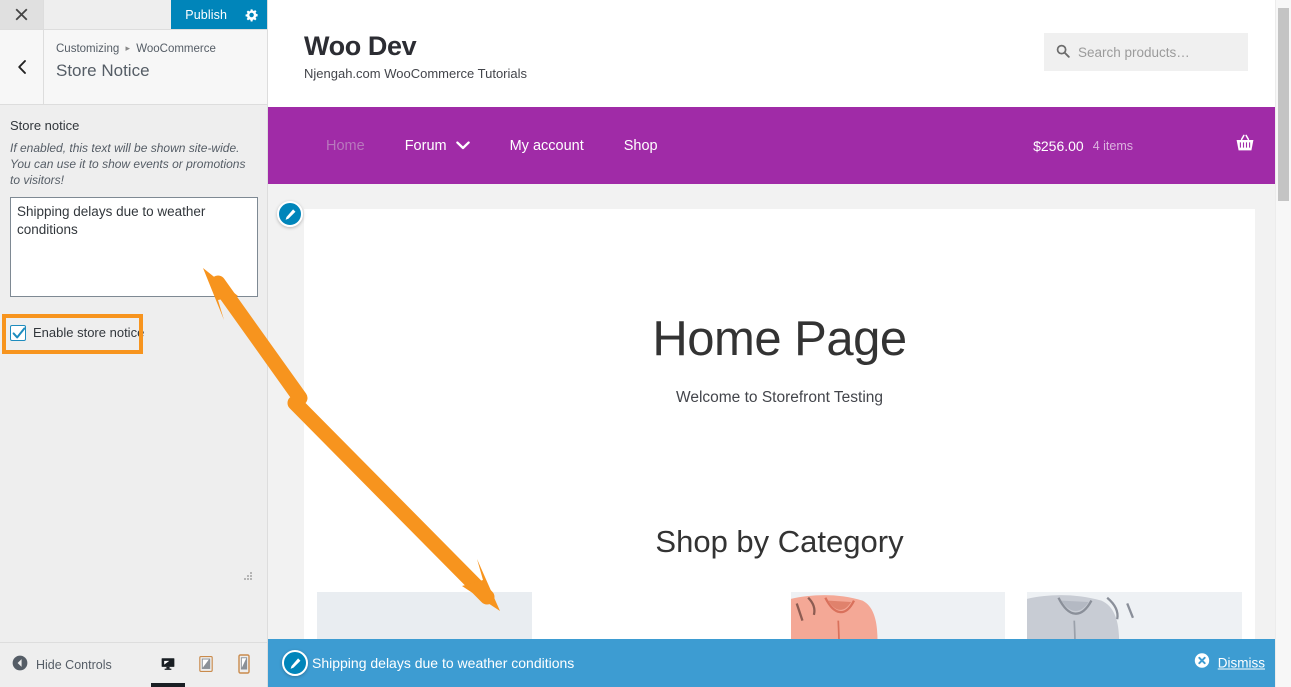  I want to click on enable-store-notice-row: Enable store notice, so click(77, 333).